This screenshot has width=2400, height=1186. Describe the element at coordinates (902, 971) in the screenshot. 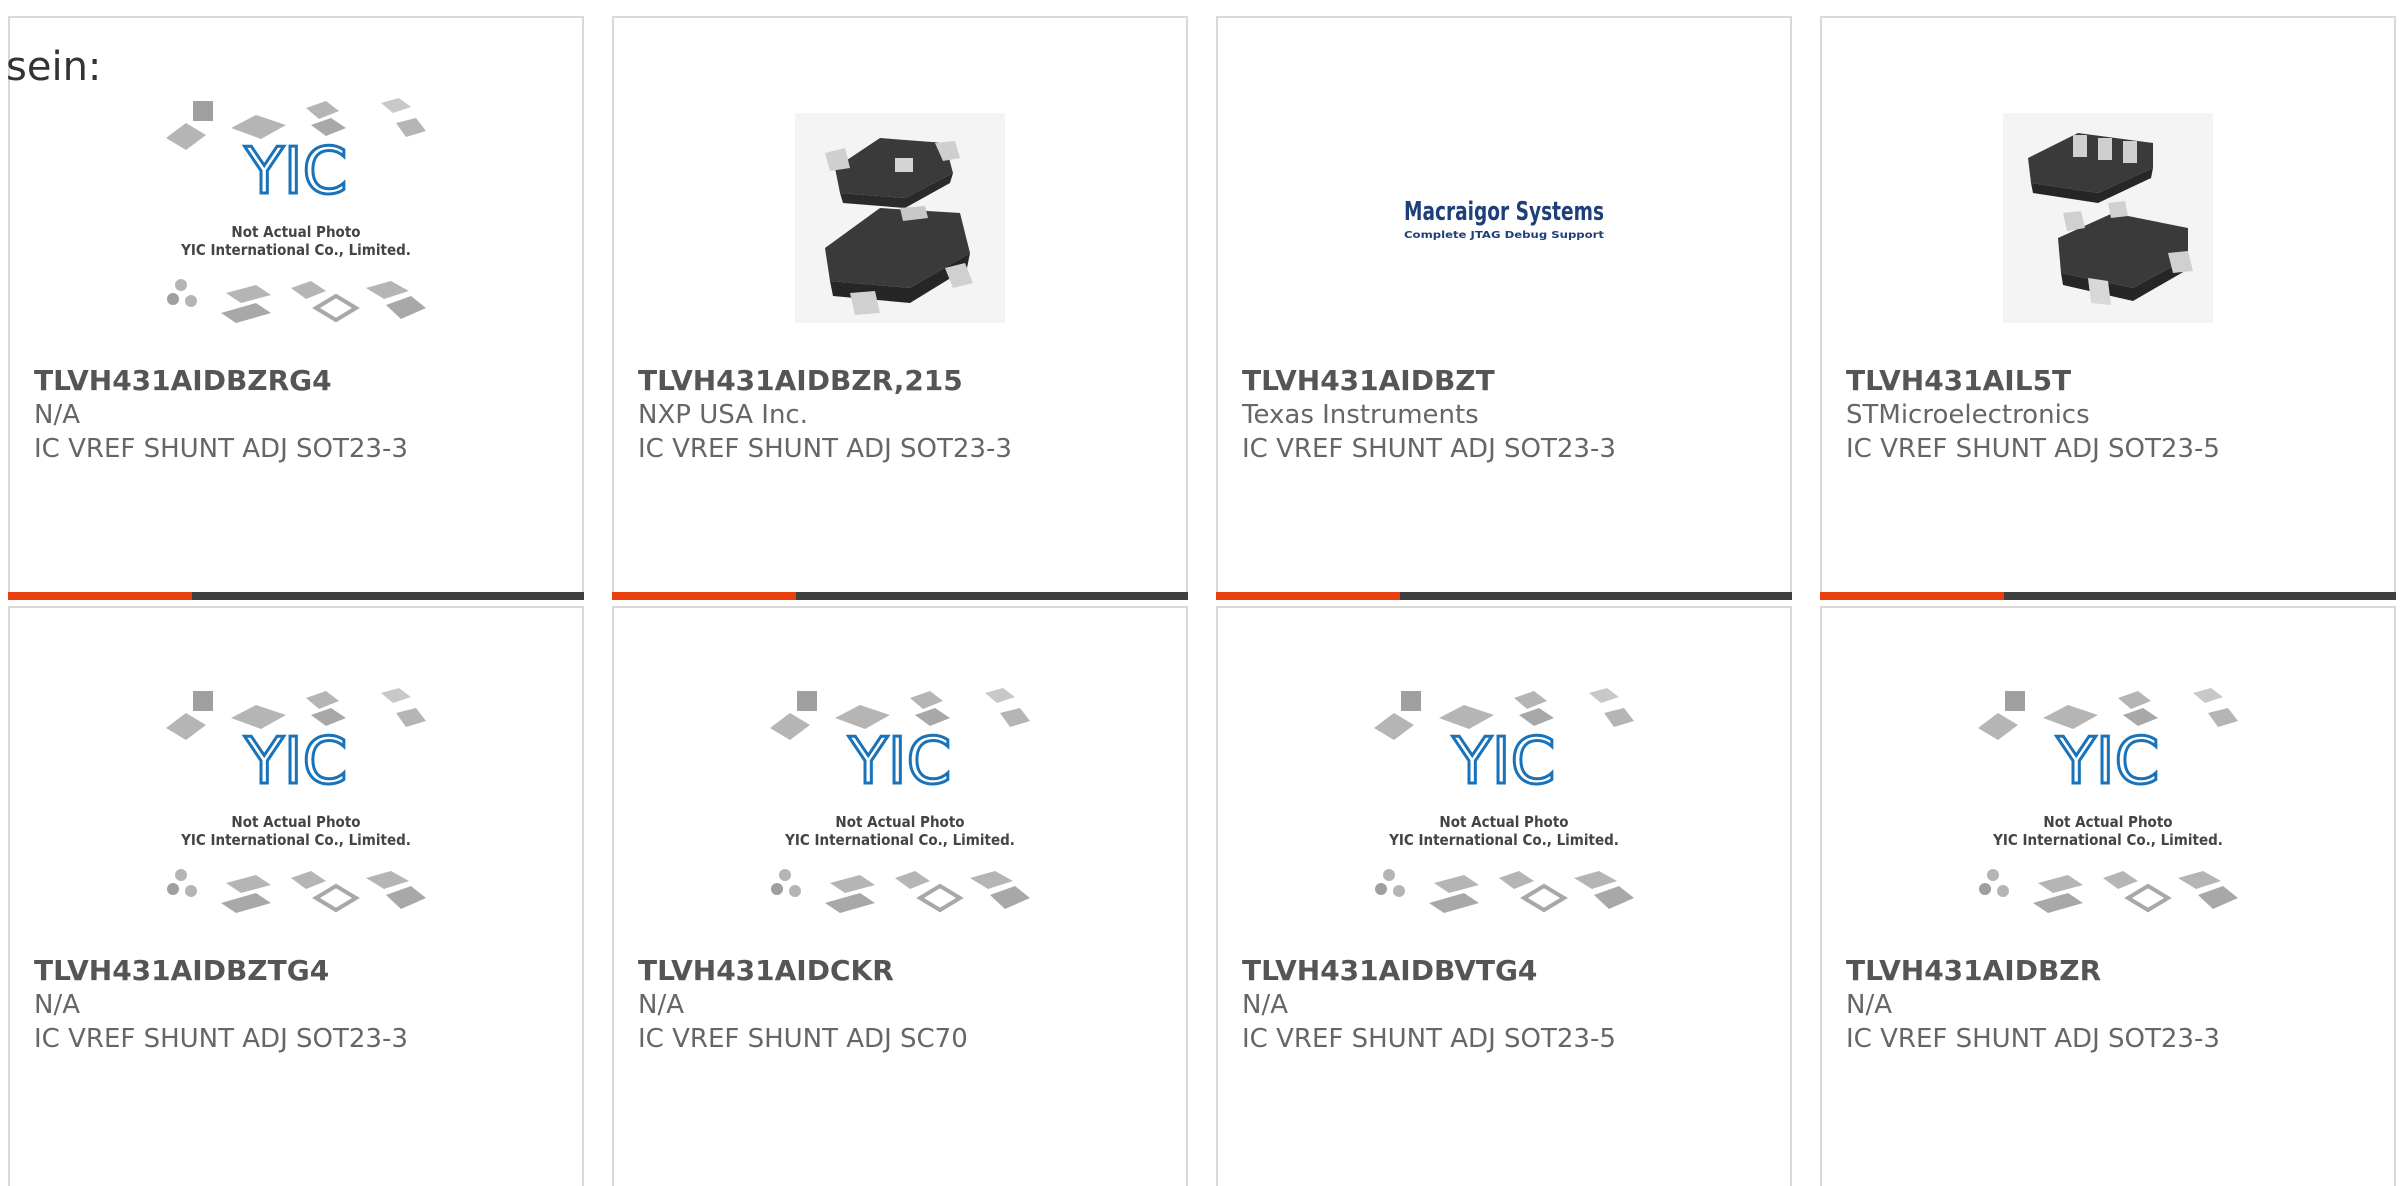

I see `product-part-number: TLVH431AIDCKR` at that location.